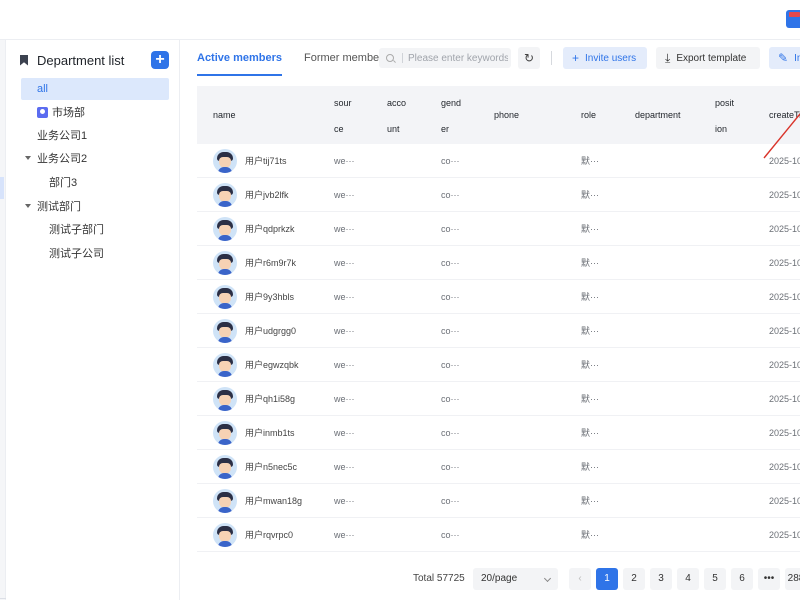  Describe the element at coordinates (498, 501) in the screenshot. I see `table-row: 用户mwan18g we··· co··· 默··· 2025-10` at that location.